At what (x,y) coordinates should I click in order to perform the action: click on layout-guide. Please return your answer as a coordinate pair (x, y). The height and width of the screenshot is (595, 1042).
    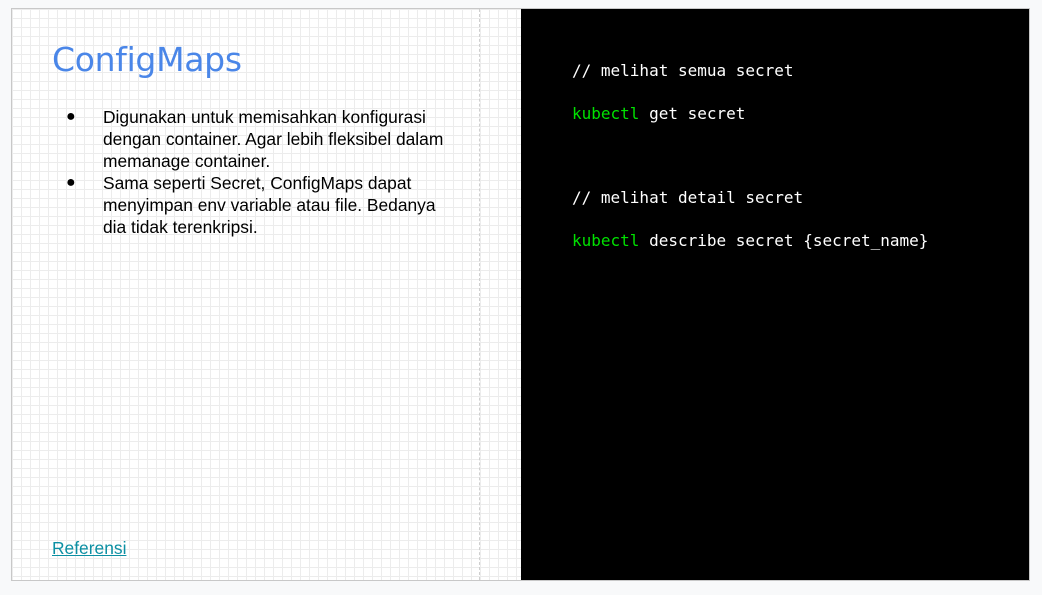
    Looking at the image, I should click on (479, 294).